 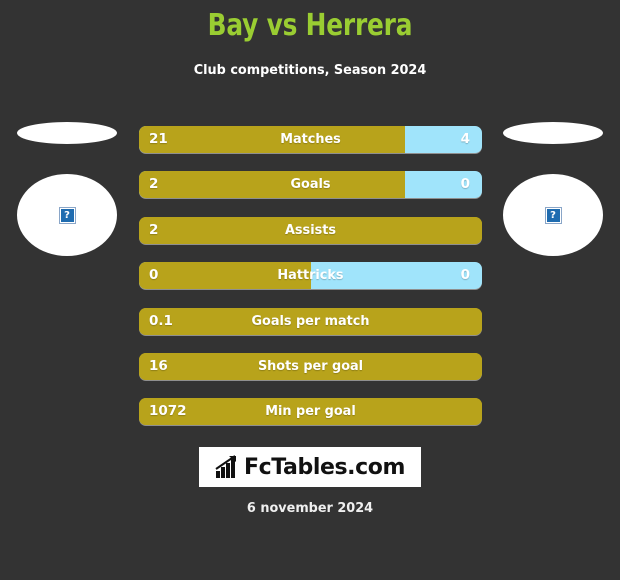 I want to click on stat-row: 16 Shots per goal, so click(x=310, y=366).